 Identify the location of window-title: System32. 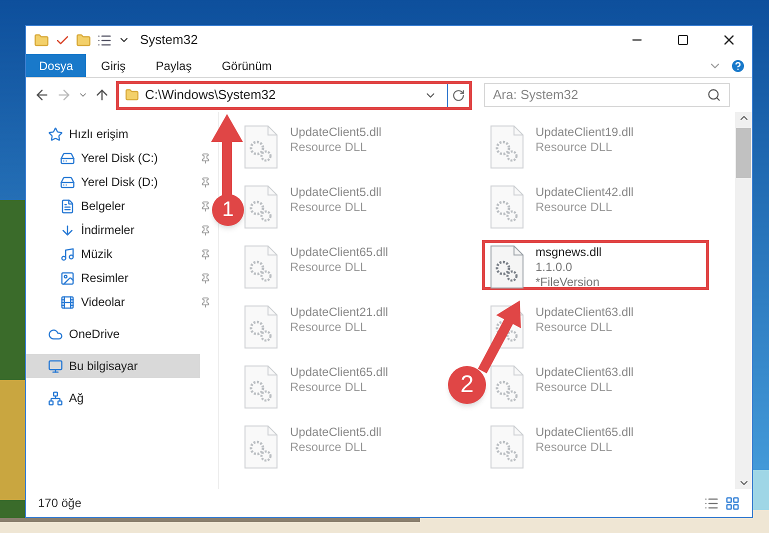
(169, 40).